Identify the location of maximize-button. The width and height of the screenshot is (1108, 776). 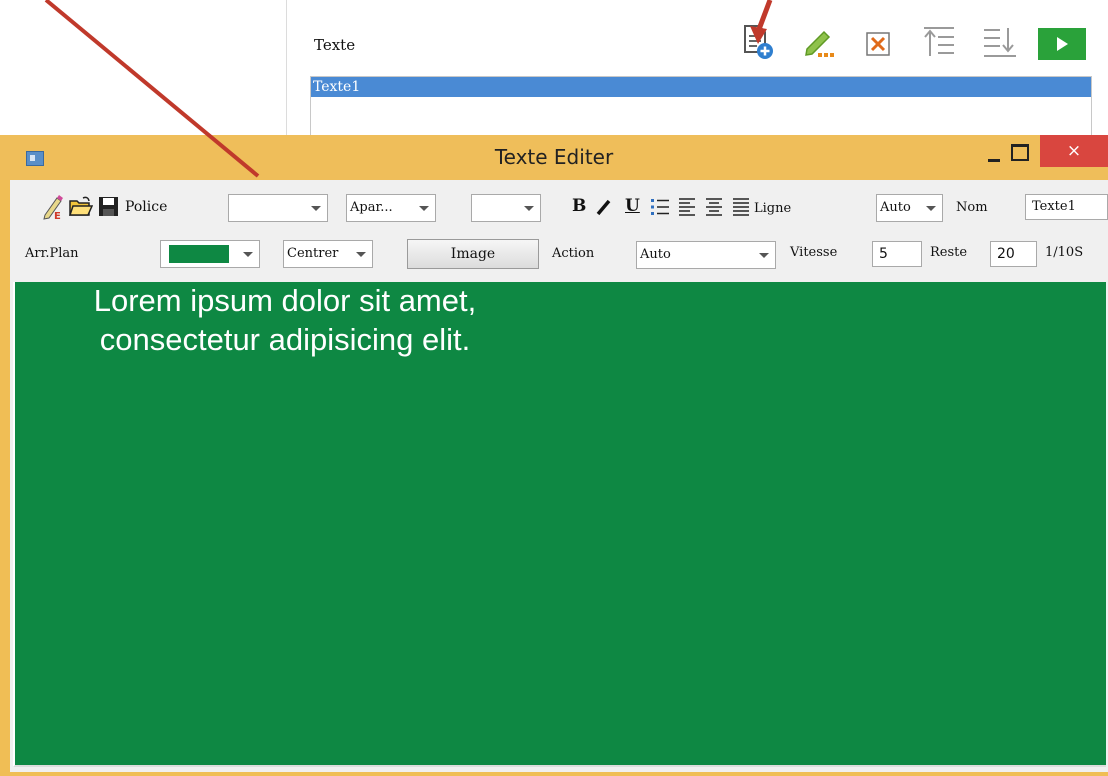
(1020, 152).